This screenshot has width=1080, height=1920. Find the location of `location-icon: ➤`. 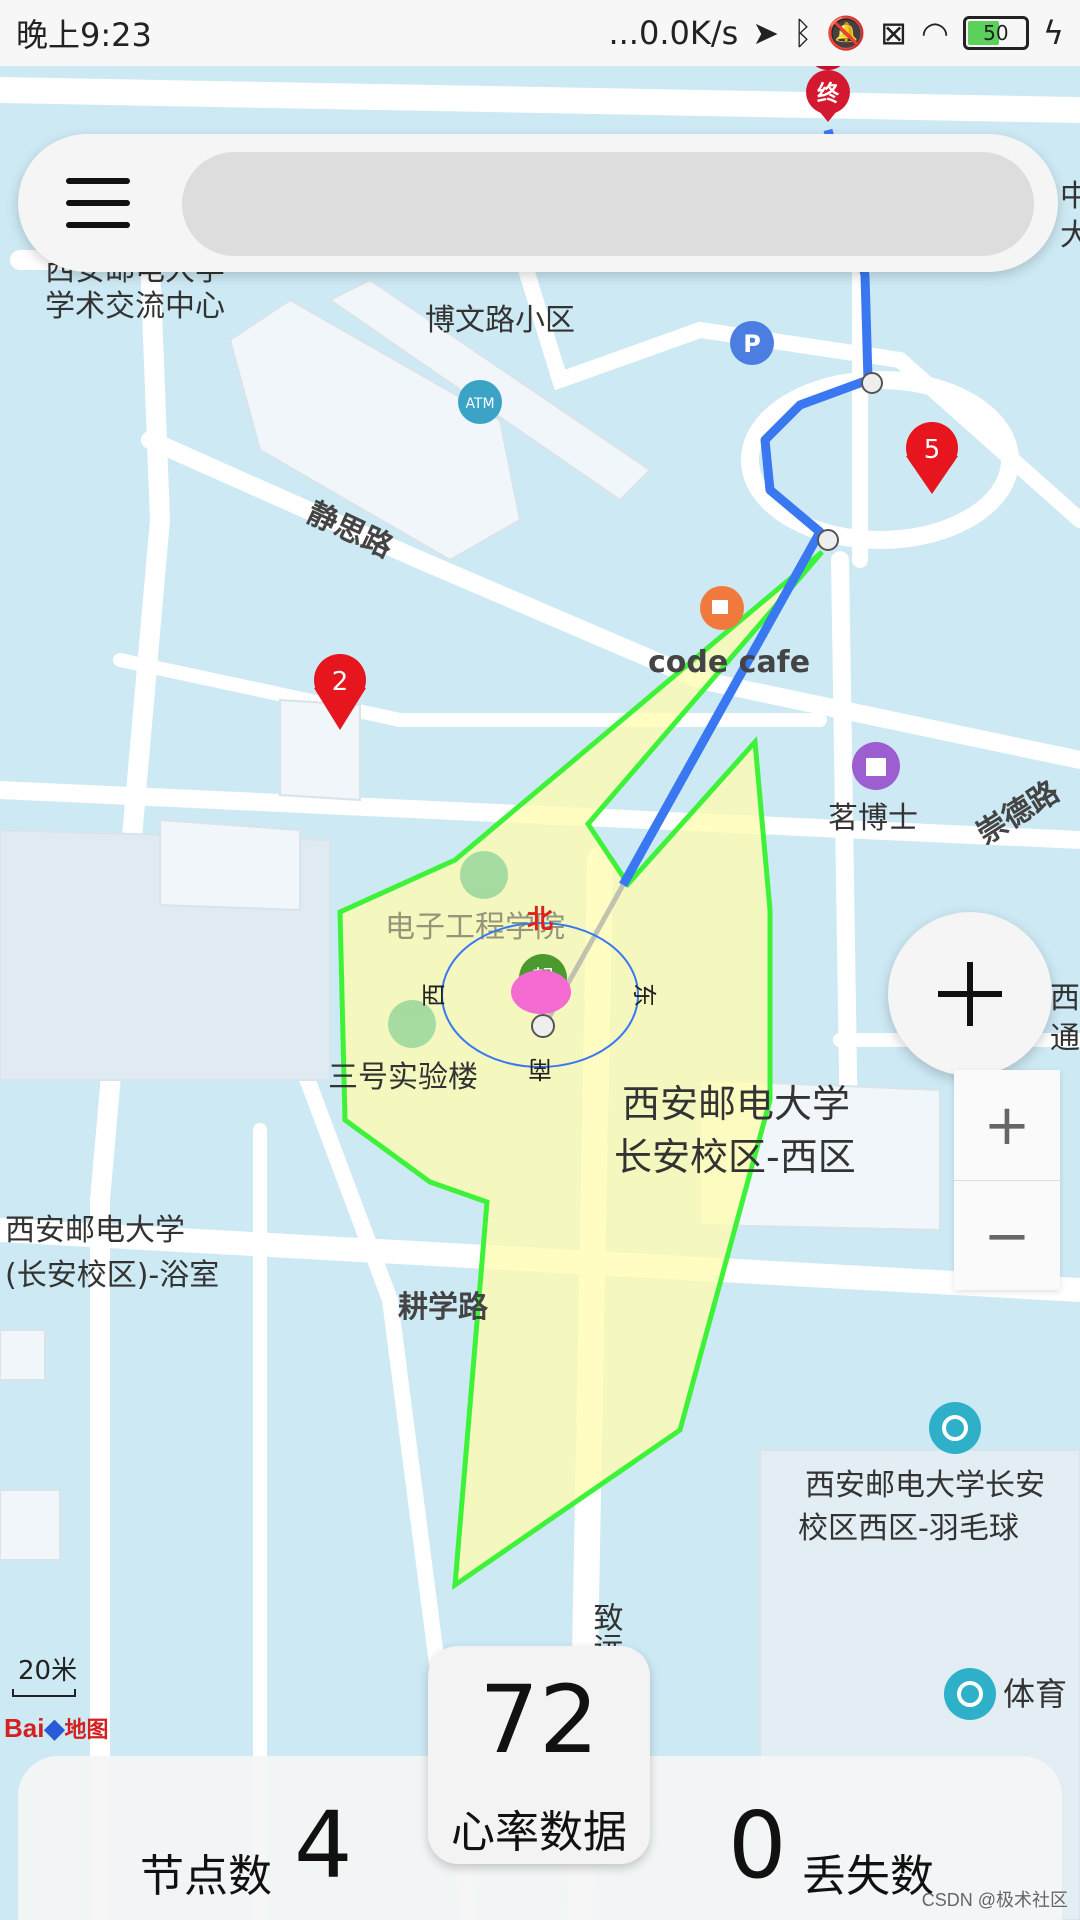

location-icon: ➤ is located at coordinates (766, 33).